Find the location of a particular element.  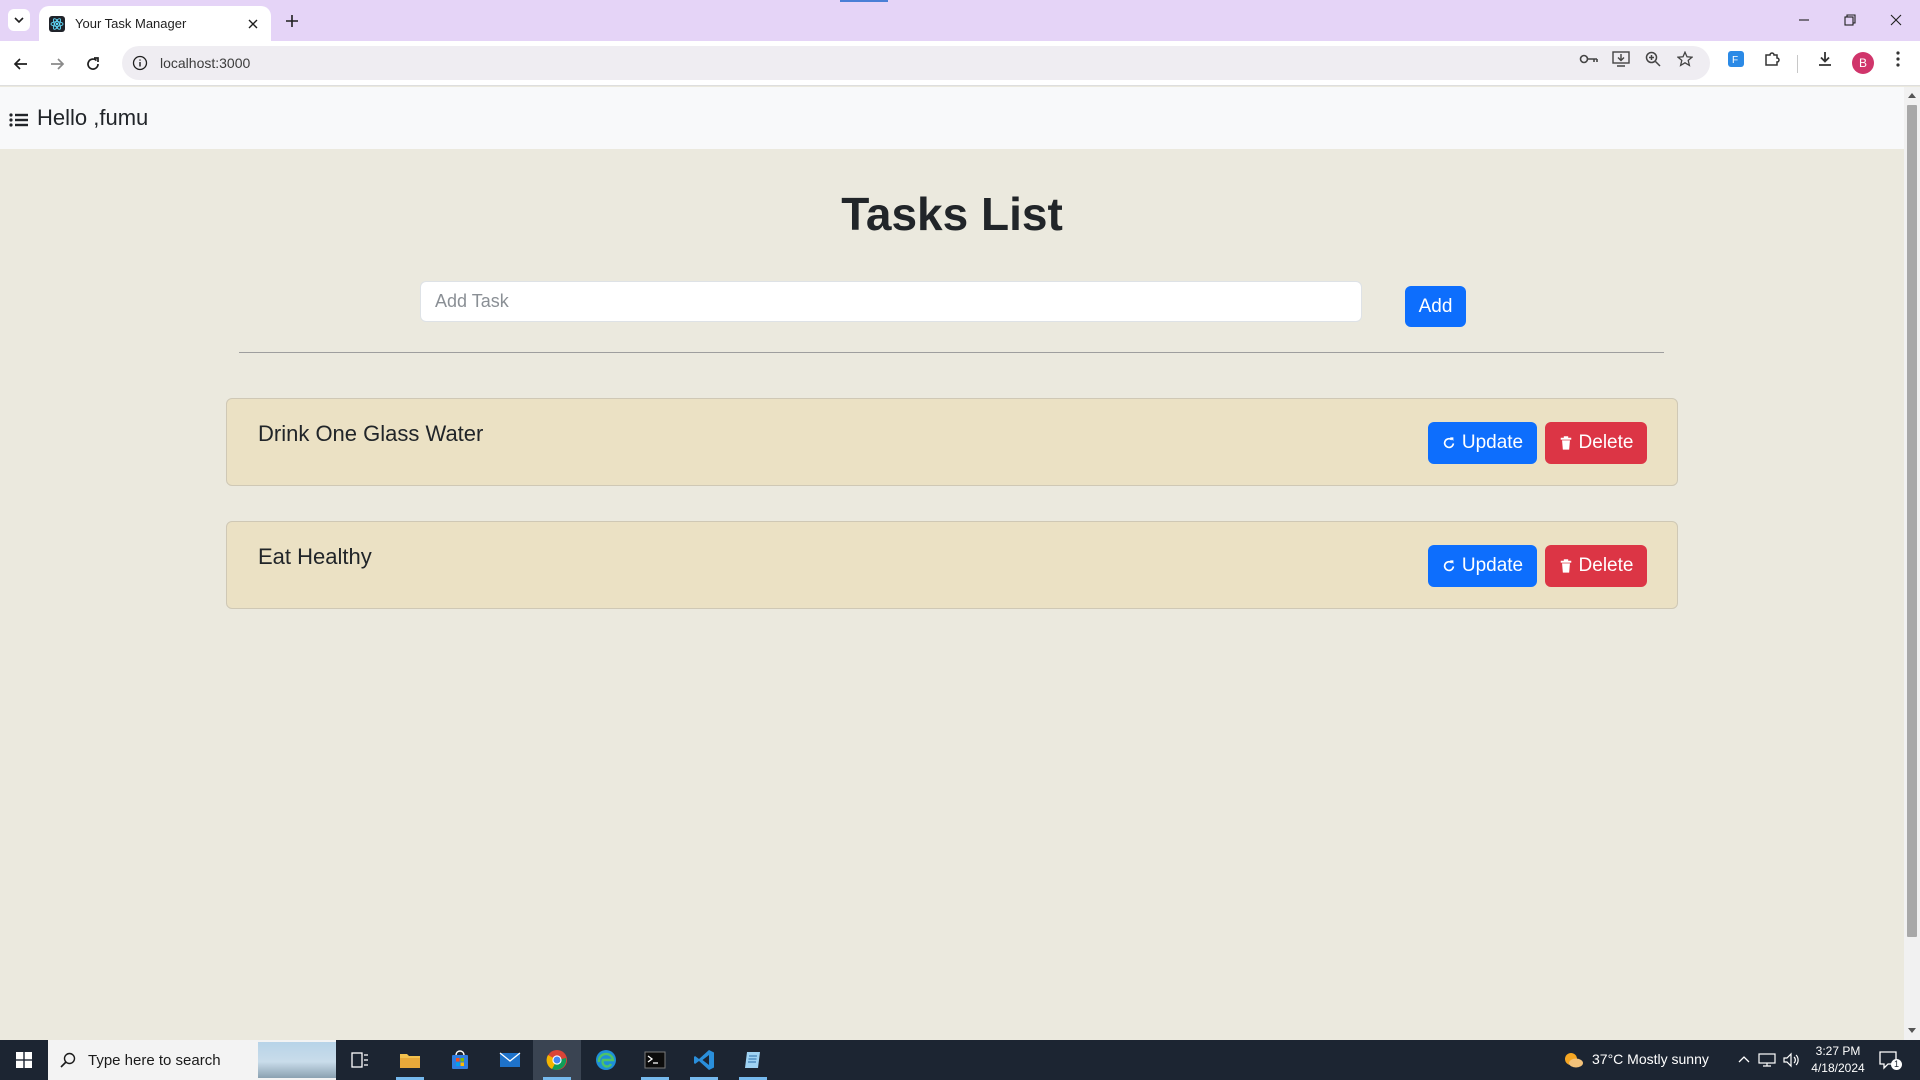

password-key-icon is located at coordinates (1589, 59).